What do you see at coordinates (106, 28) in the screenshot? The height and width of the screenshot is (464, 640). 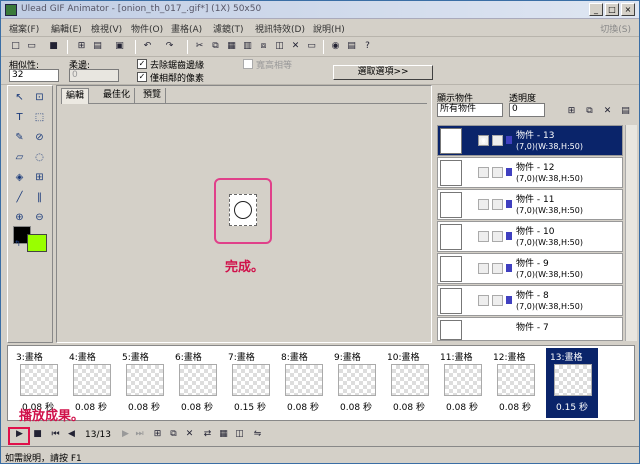 I see `menu-view: 檢視(V)` at bounding box center [106, 28].